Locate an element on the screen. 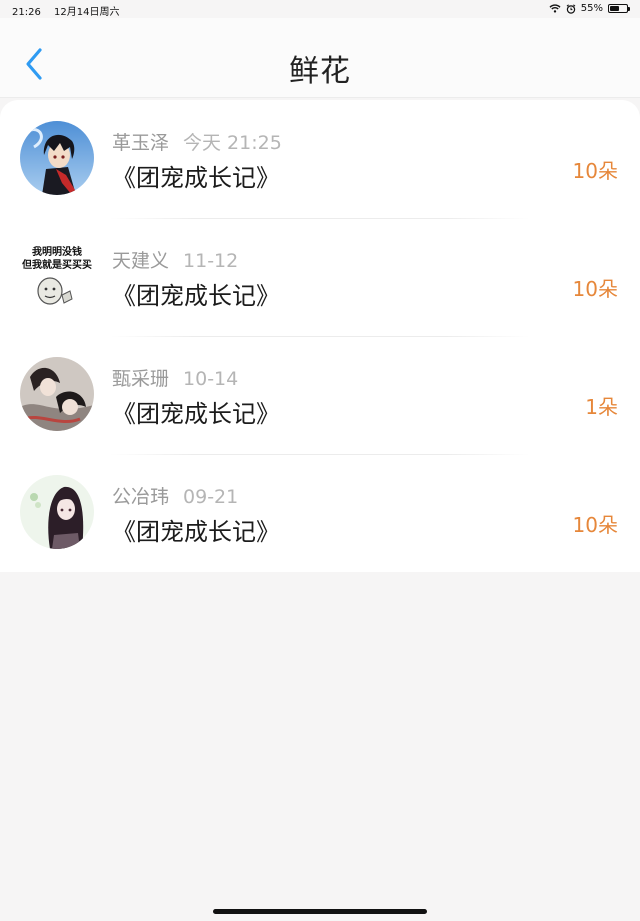 Image resolution: width=640 pixels, height=921 pixels. meme-avatar-icon: 我明明没钱 但我就是买买买 is located at coordinates (57, 276).